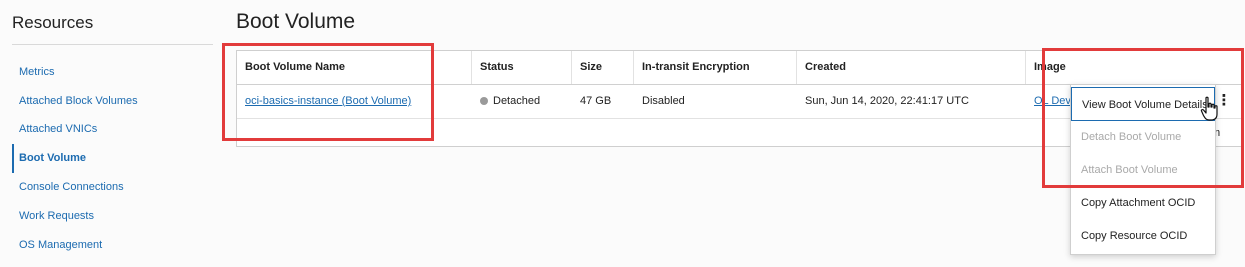 This screenshot has width=1245, height=267. I want to click on copy-attachment-ocid-item: Copy Attachment OCID, so click(1143, 203).